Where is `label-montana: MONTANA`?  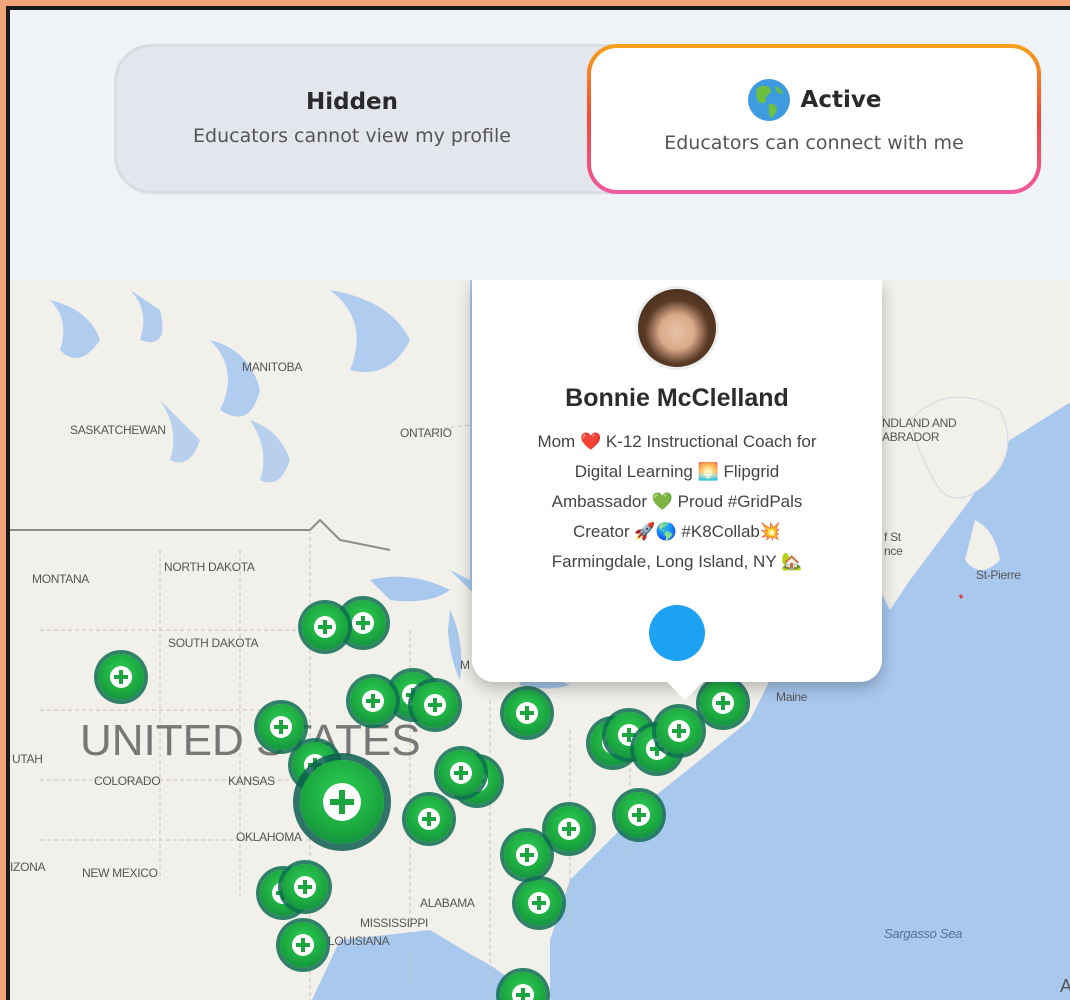 label-montana: MONTANA is located at coordinates (61, 579).